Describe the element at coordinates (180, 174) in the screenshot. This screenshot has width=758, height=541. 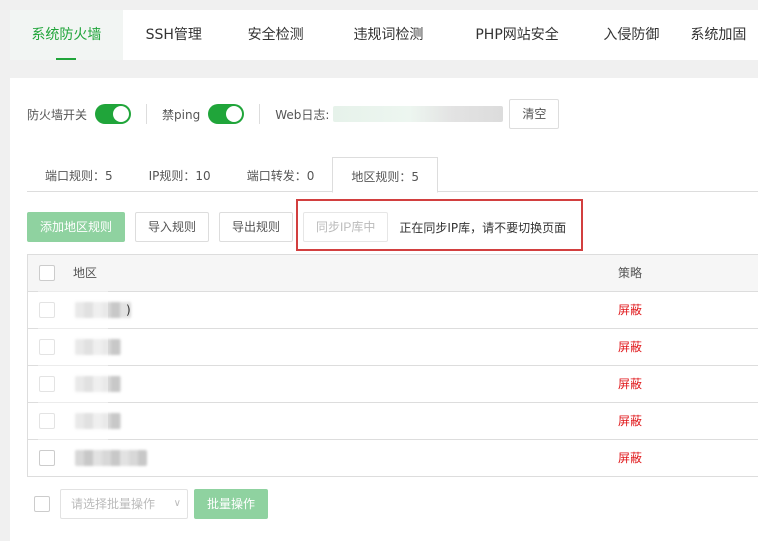
I see `tab-ip-rules: IP规则：10` at that location.